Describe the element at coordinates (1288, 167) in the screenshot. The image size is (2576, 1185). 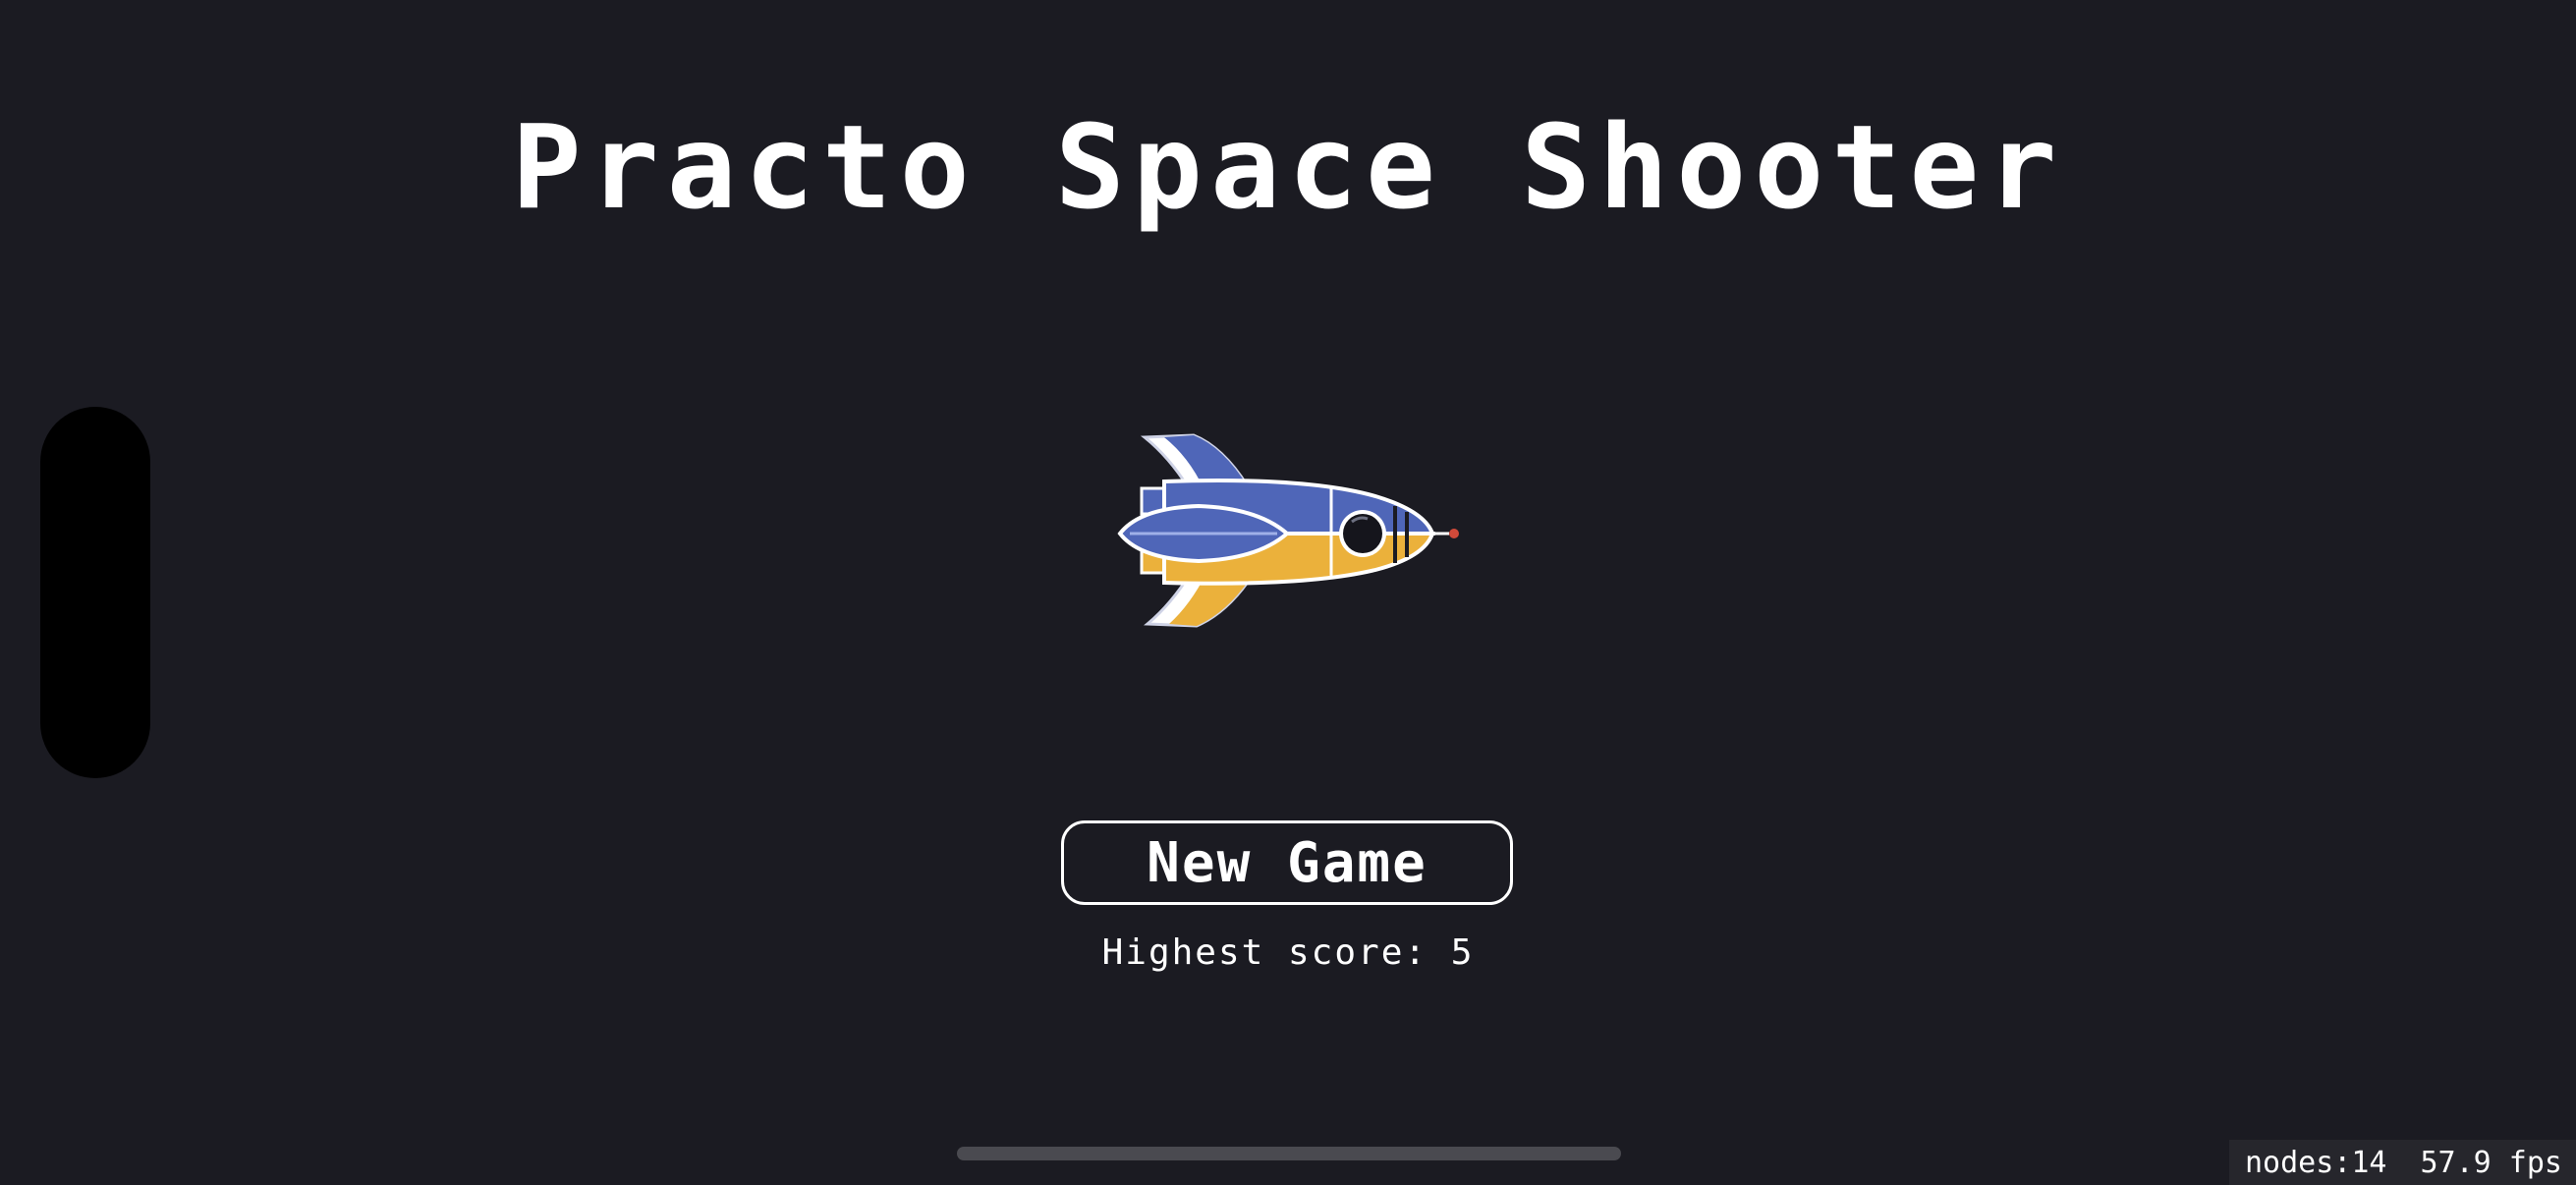
I see `game-title: Practo Space Shooter` at that location.